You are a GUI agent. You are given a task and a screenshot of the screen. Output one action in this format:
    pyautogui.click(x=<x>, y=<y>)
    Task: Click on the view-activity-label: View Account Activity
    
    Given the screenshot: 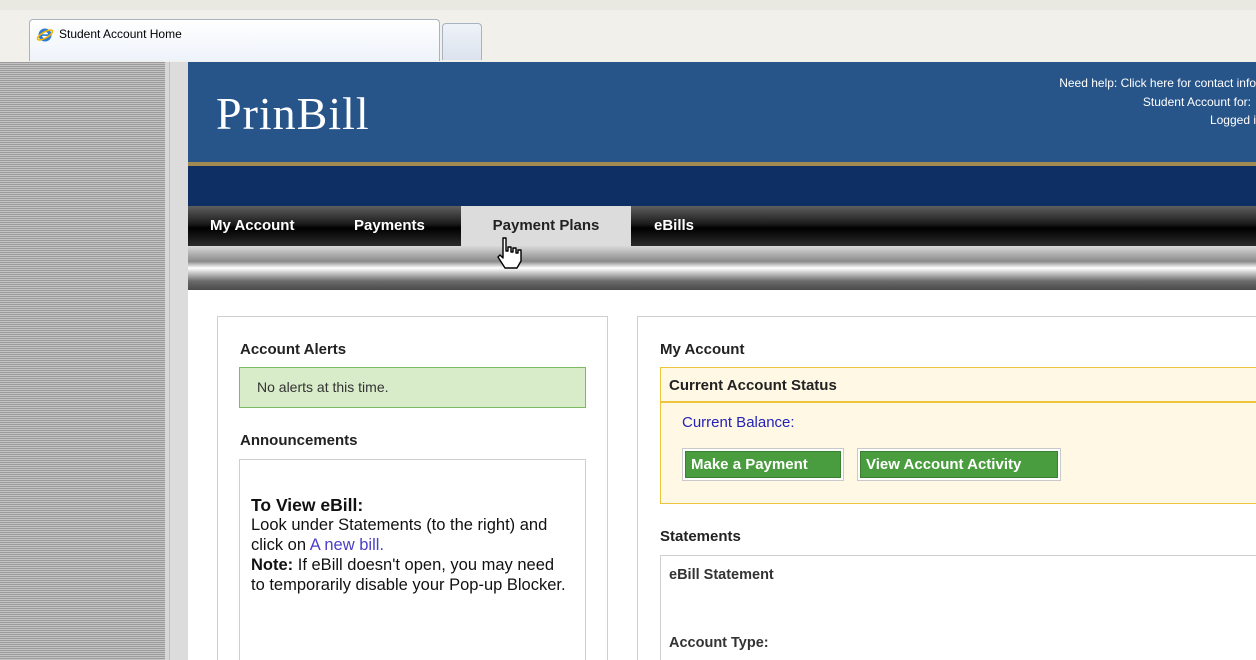 What is the action you would take?
    pyautogui.click(x=959, y=464)
    